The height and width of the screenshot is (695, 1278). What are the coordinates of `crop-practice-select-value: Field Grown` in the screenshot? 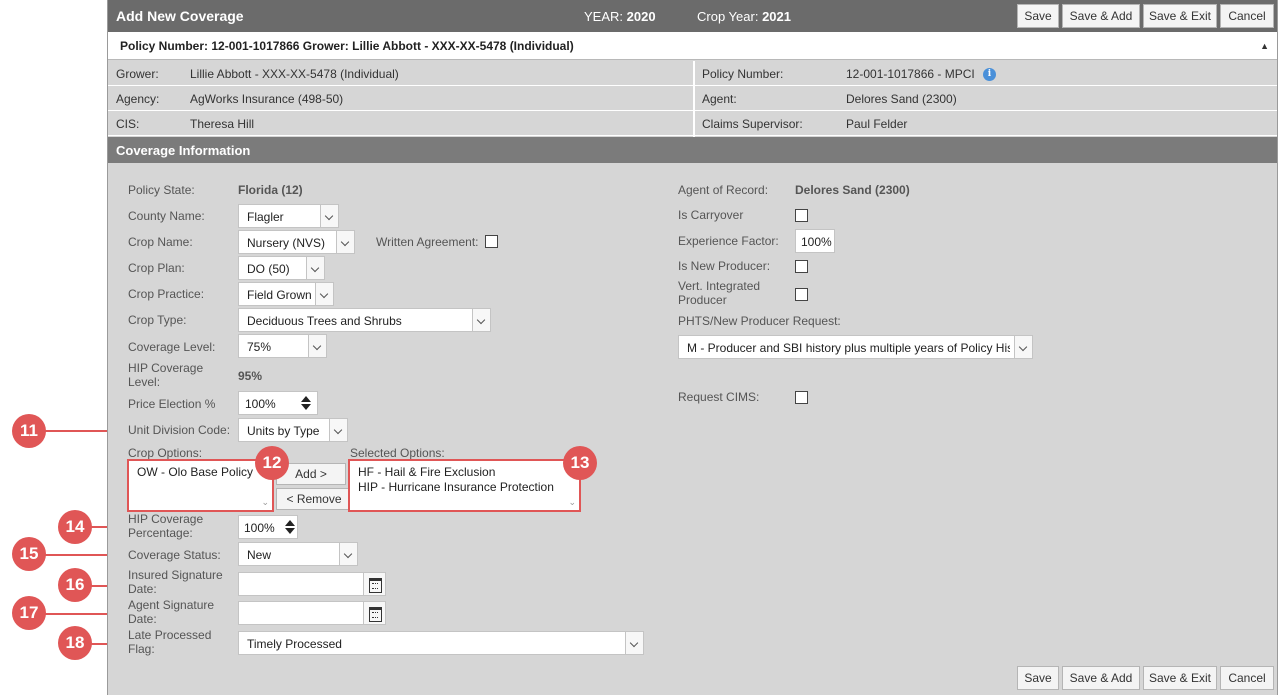 It's located at (279, 295).